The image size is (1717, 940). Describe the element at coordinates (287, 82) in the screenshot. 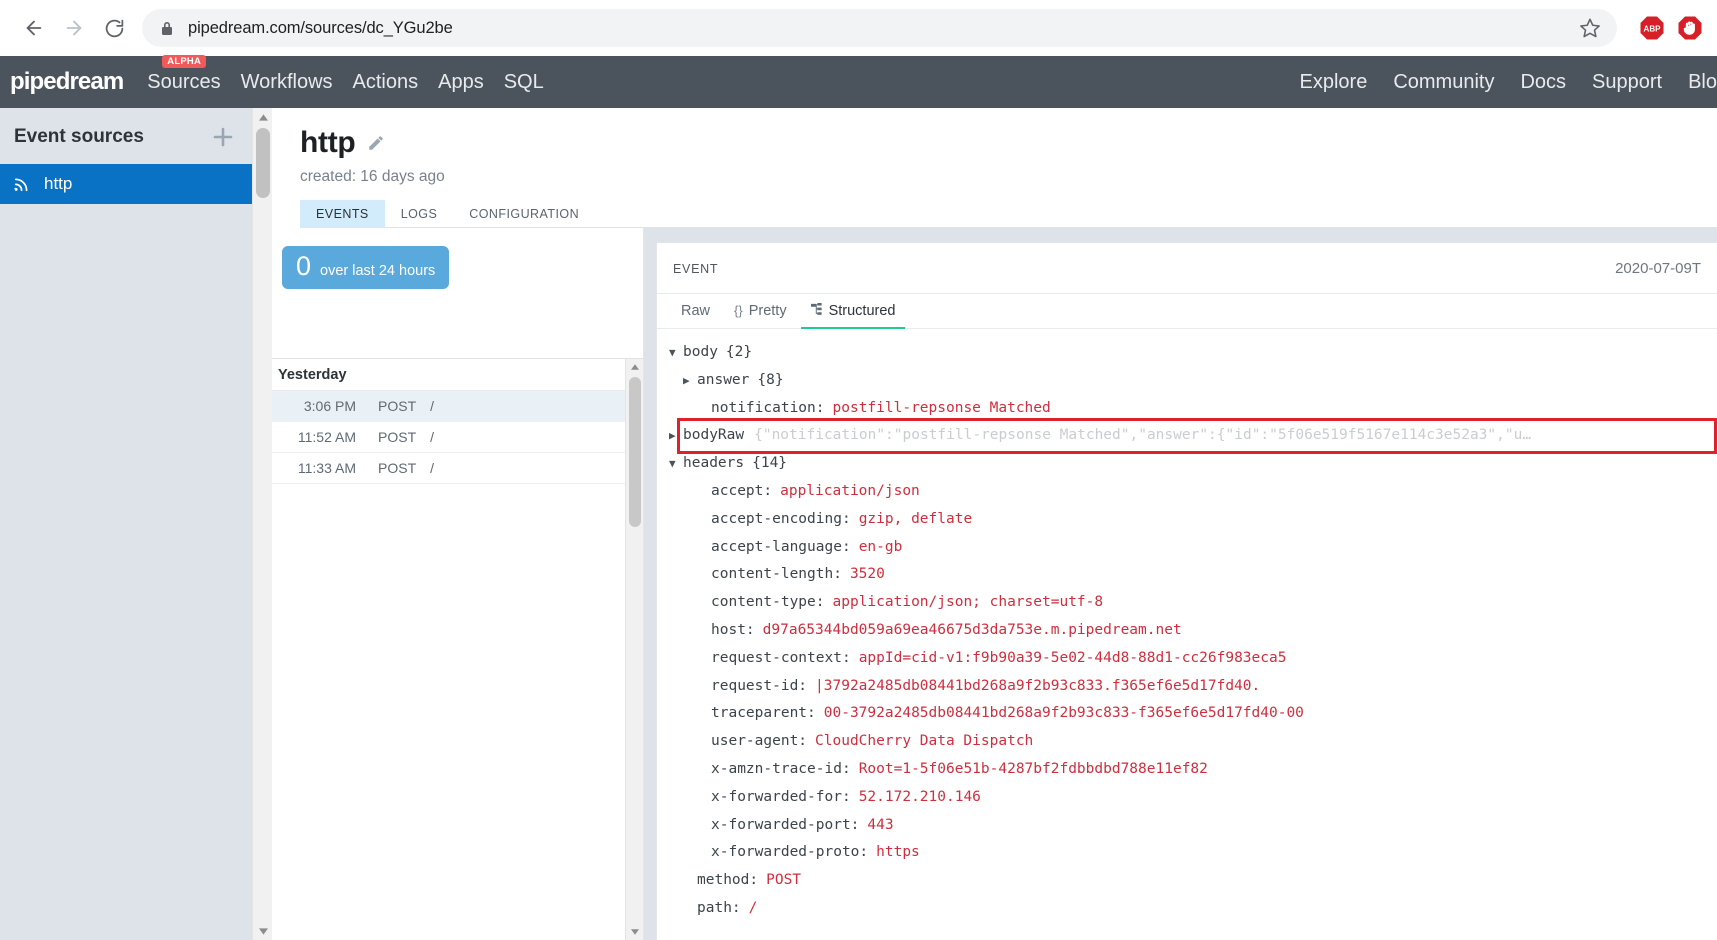

I see `nav-item-workflows: Workflows` at that location.